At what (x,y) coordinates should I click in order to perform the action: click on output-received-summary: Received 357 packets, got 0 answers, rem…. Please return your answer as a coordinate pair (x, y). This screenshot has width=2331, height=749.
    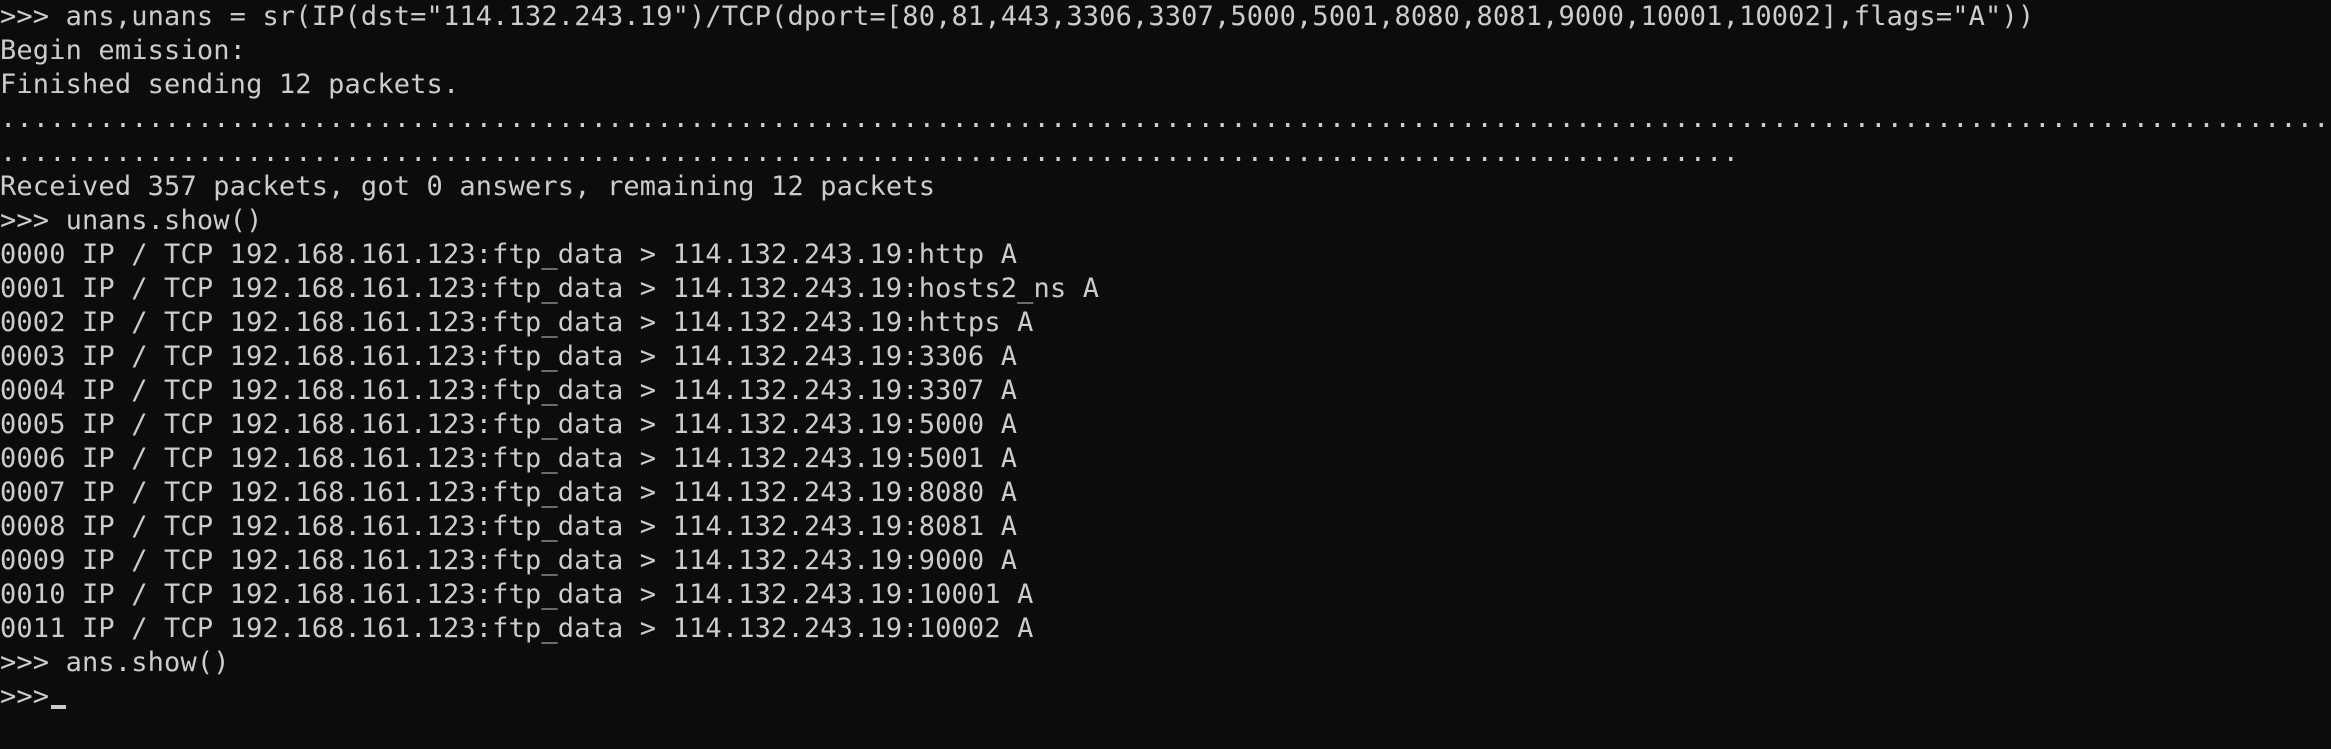
    Looking at the image, I should click on (468, 186).